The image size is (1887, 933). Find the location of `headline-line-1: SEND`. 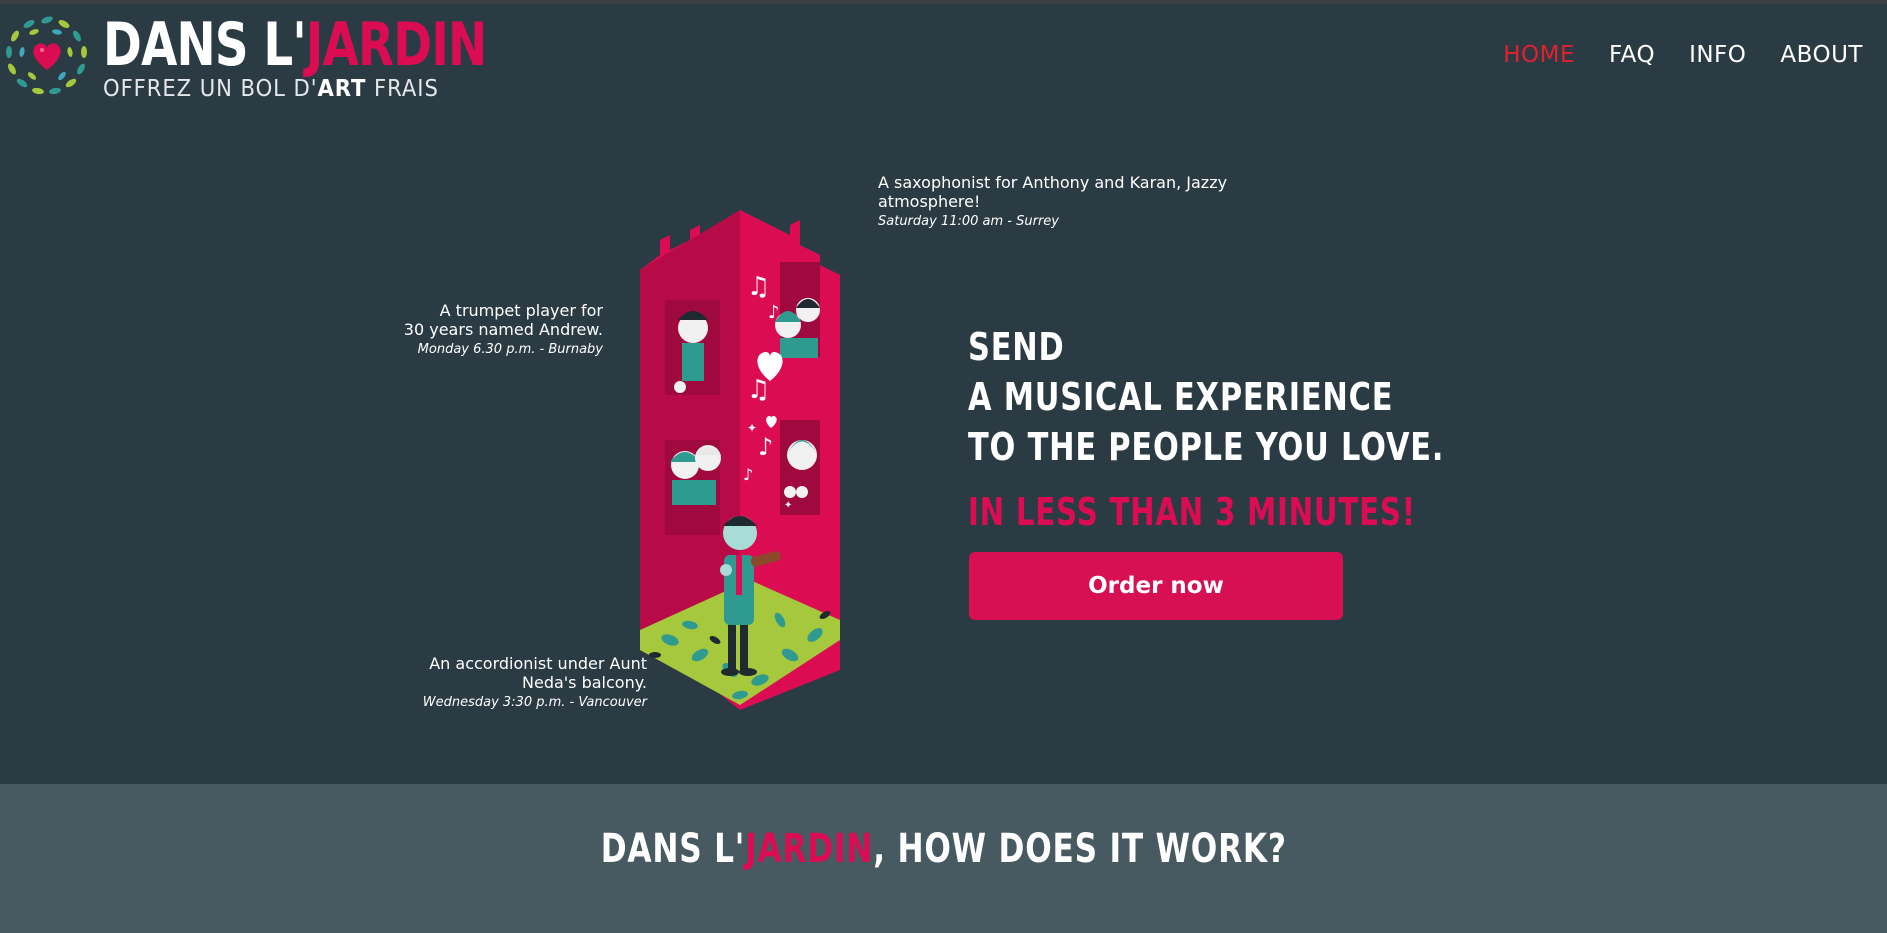

headline-line-1: SEND is located at coordinates (1016, 347).